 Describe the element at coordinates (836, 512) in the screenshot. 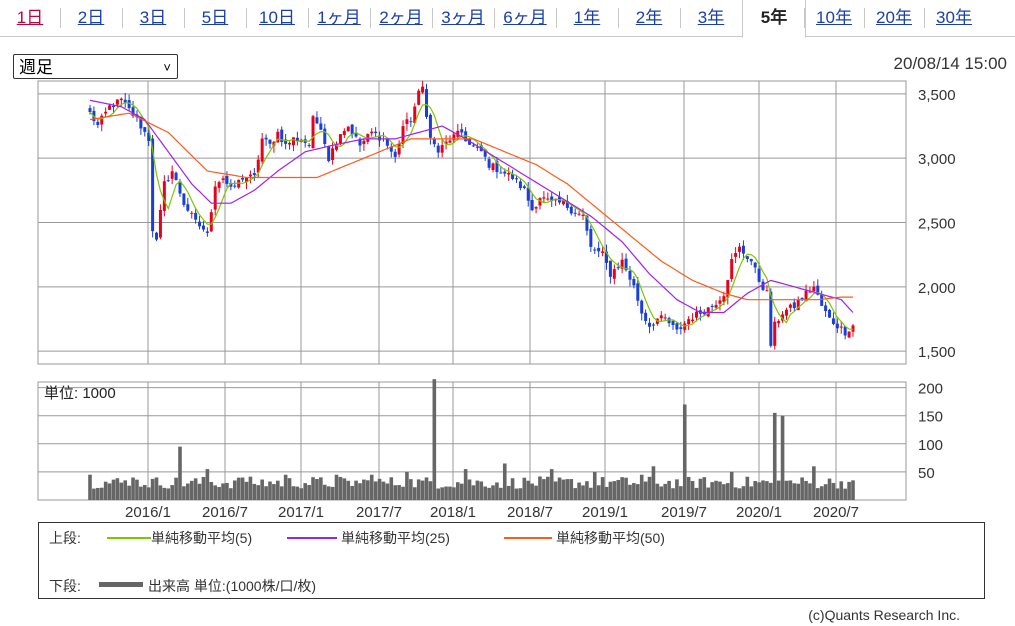

I see `x-tick-label: 2020/7` at that location.